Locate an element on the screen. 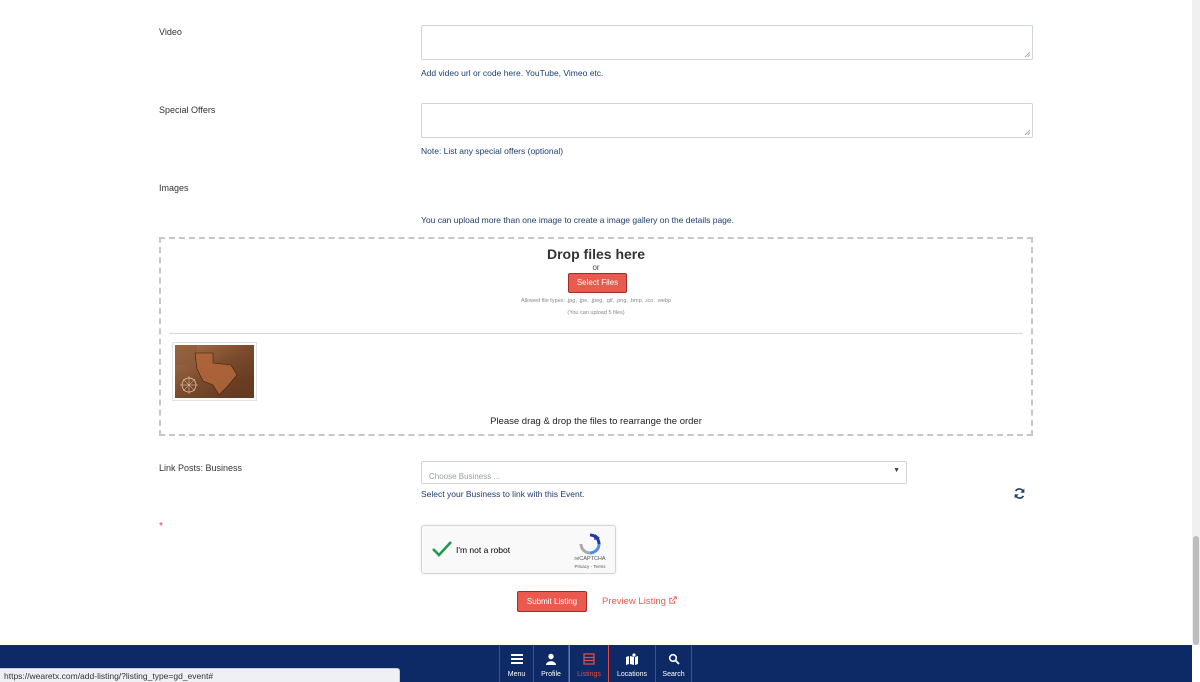  submit-listing-button: Submit Listing is located at coordinates (552, 601).